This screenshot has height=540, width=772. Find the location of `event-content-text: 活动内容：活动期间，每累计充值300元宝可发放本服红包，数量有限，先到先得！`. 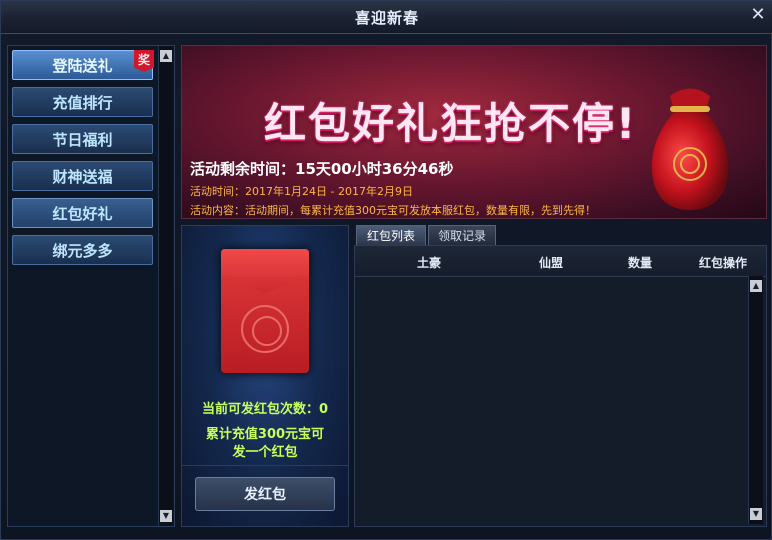

event-content-text: 活动内容：活动期间，每累计充值300元宝可发放本服红包，数量有限，先到先得！ is located at coordinates (393, 210).